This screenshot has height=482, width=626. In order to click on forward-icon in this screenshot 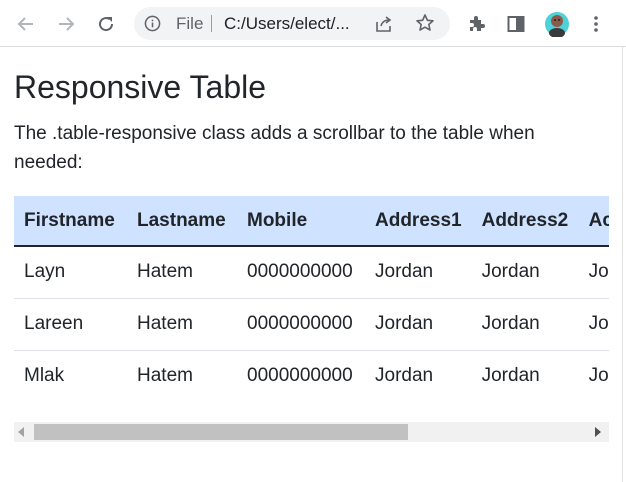, I will do `click(67, 24)`.